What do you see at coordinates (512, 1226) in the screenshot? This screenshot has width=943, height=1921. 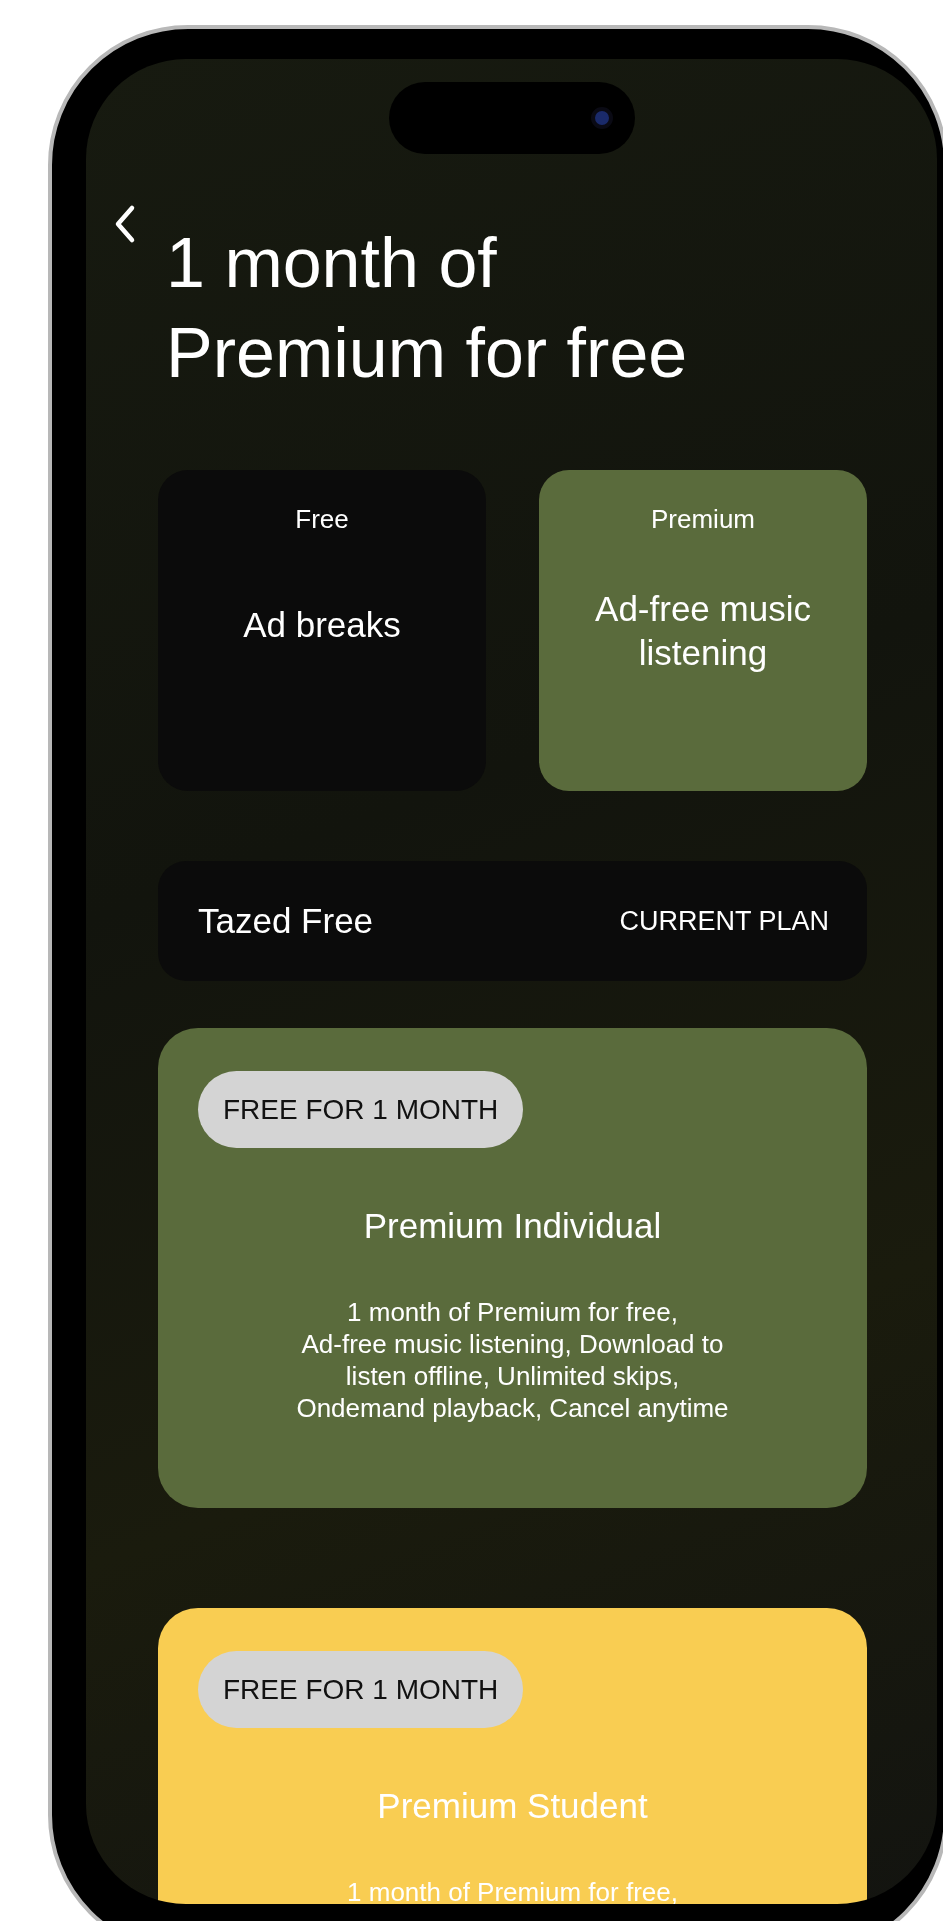 I see `offer-title: Premium Individual` at bounding box center [512, 1226].